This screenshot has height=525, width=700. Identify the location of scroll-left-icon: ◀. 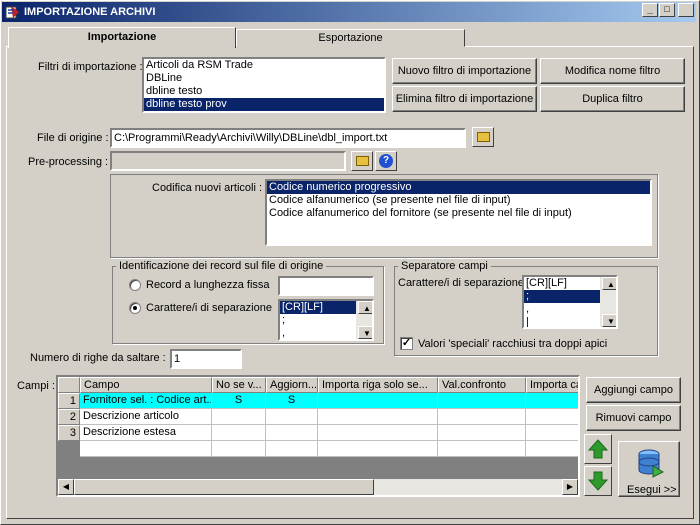
(66, 487).